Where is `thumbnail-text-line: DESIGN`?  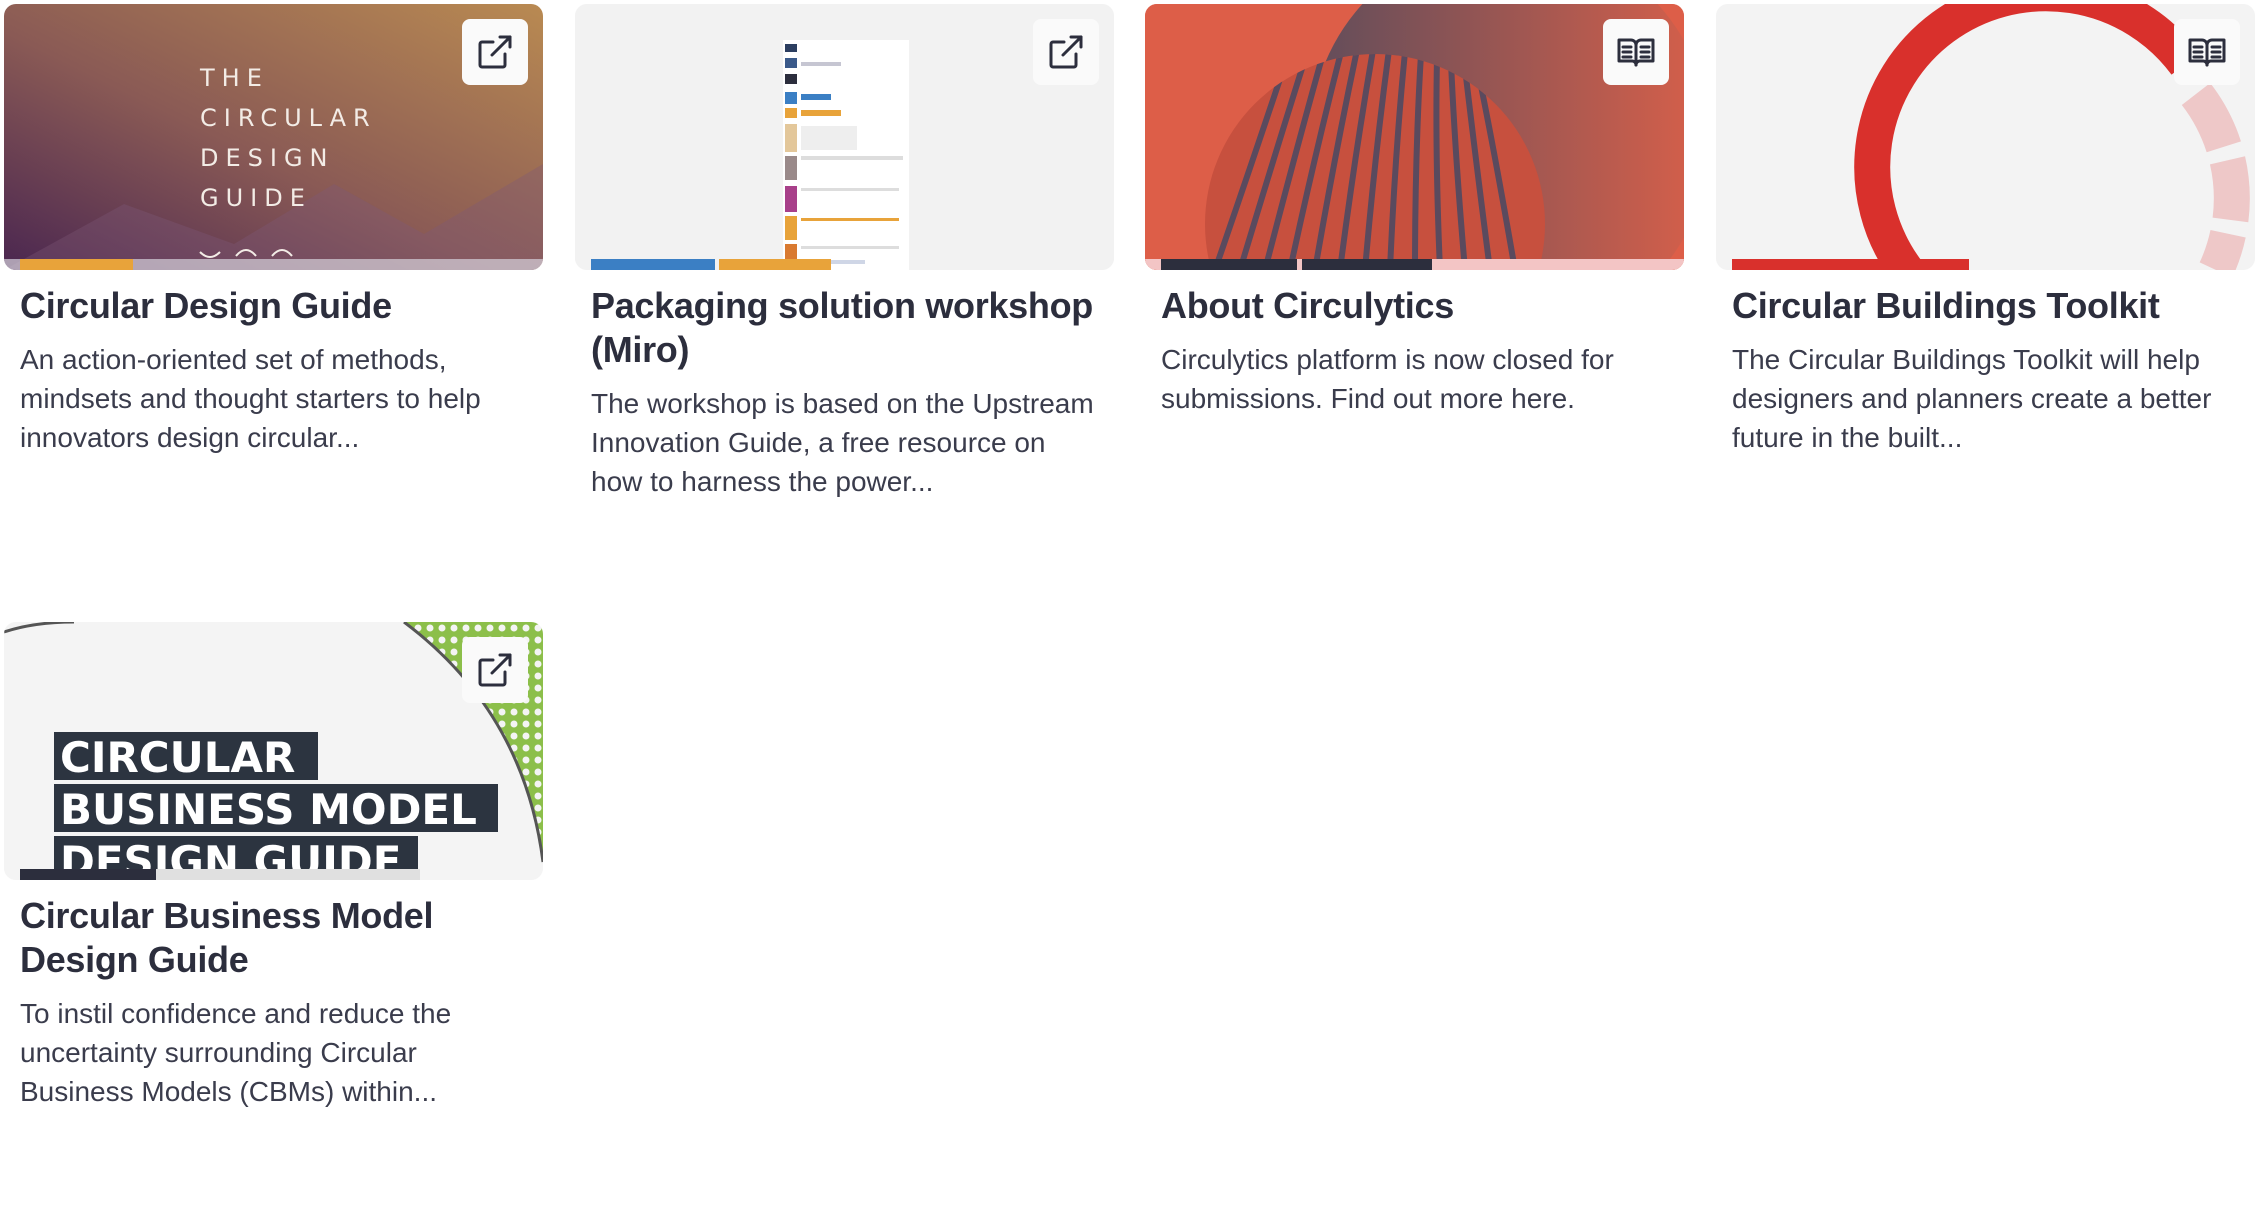 thumbnail-text-line: DESIGN is located at coordinates (267, 158).